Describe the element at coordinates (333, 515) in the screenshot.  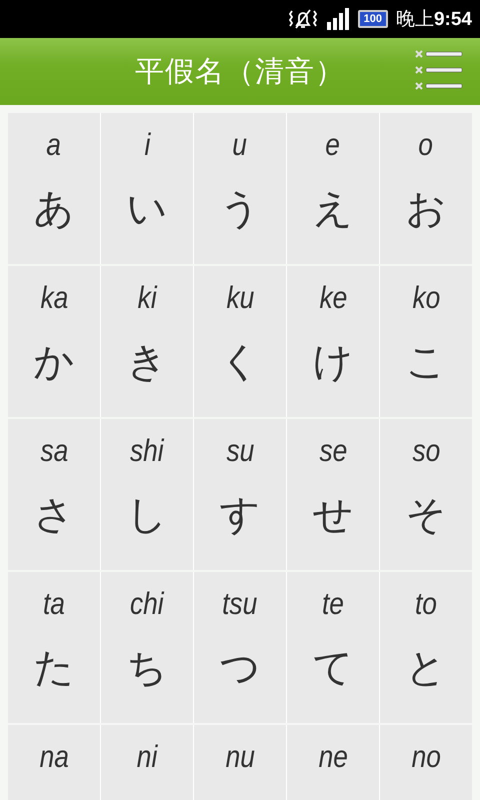
I see `kana-character: せ` at that location.